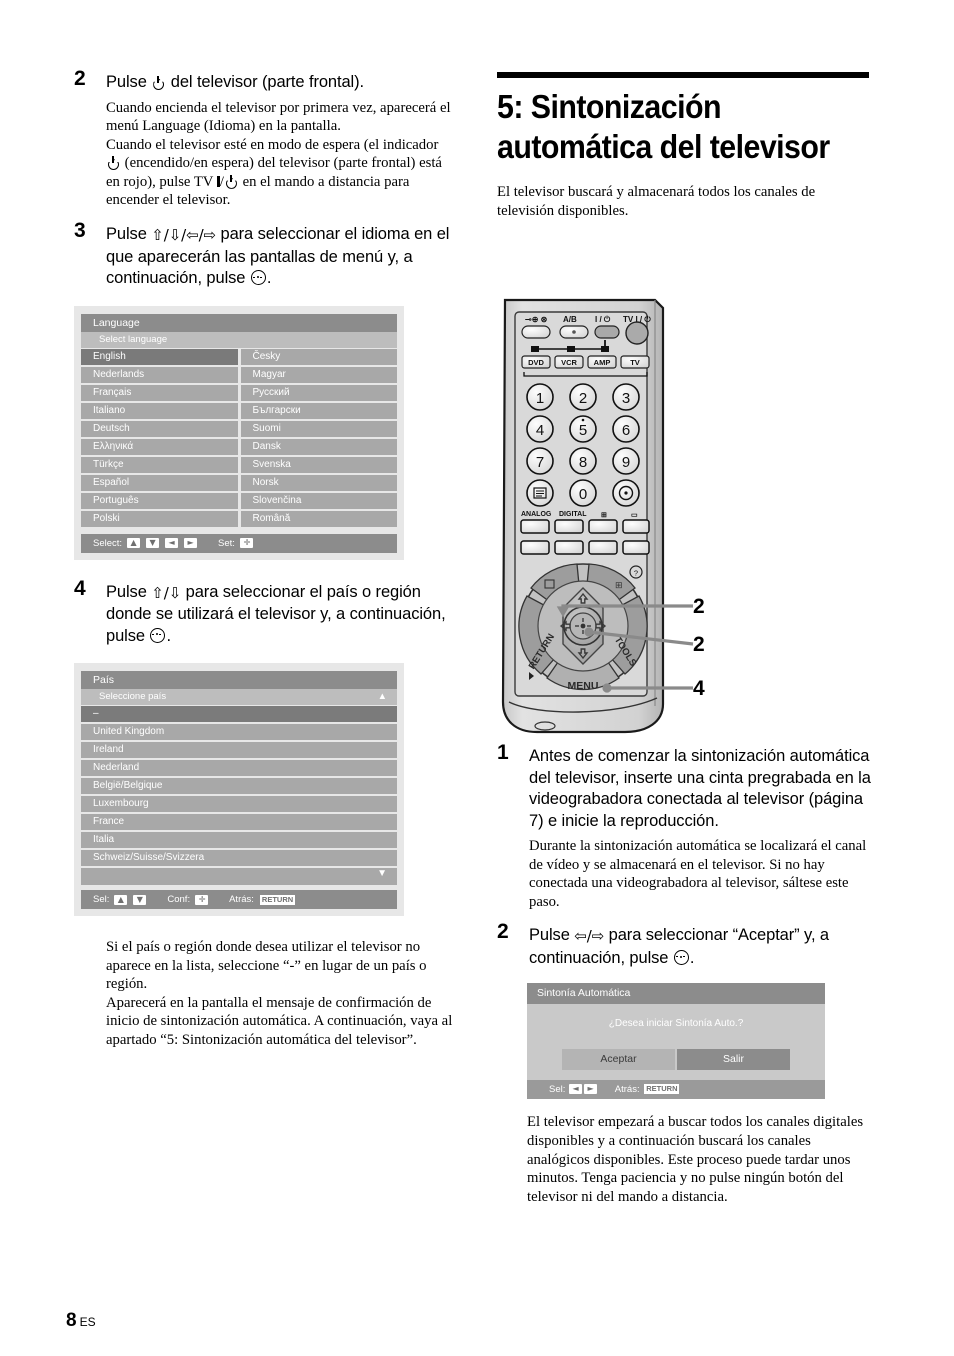 This screenshot has height=1356, width=954. I want to click on line-icon, so click(218, 181).